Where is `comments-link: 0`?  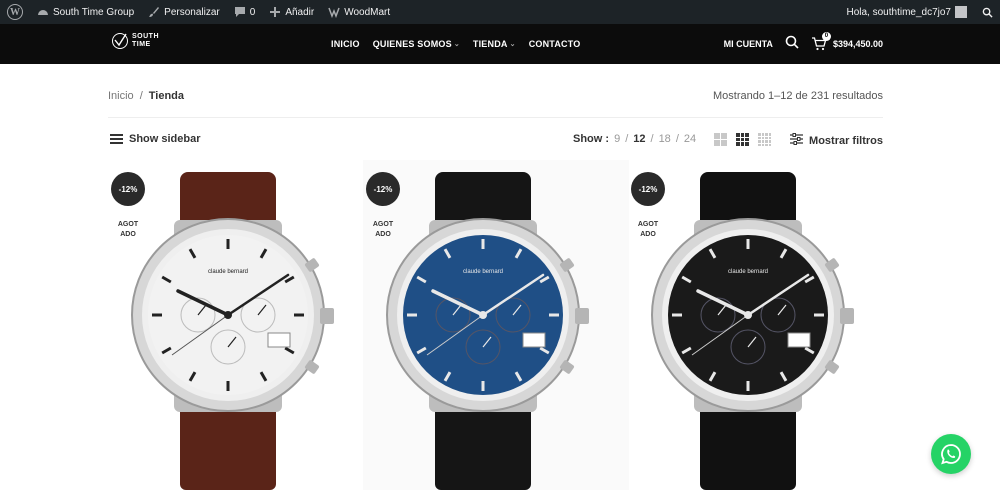
comments-link: 0 is located at coordinates (245, 12).